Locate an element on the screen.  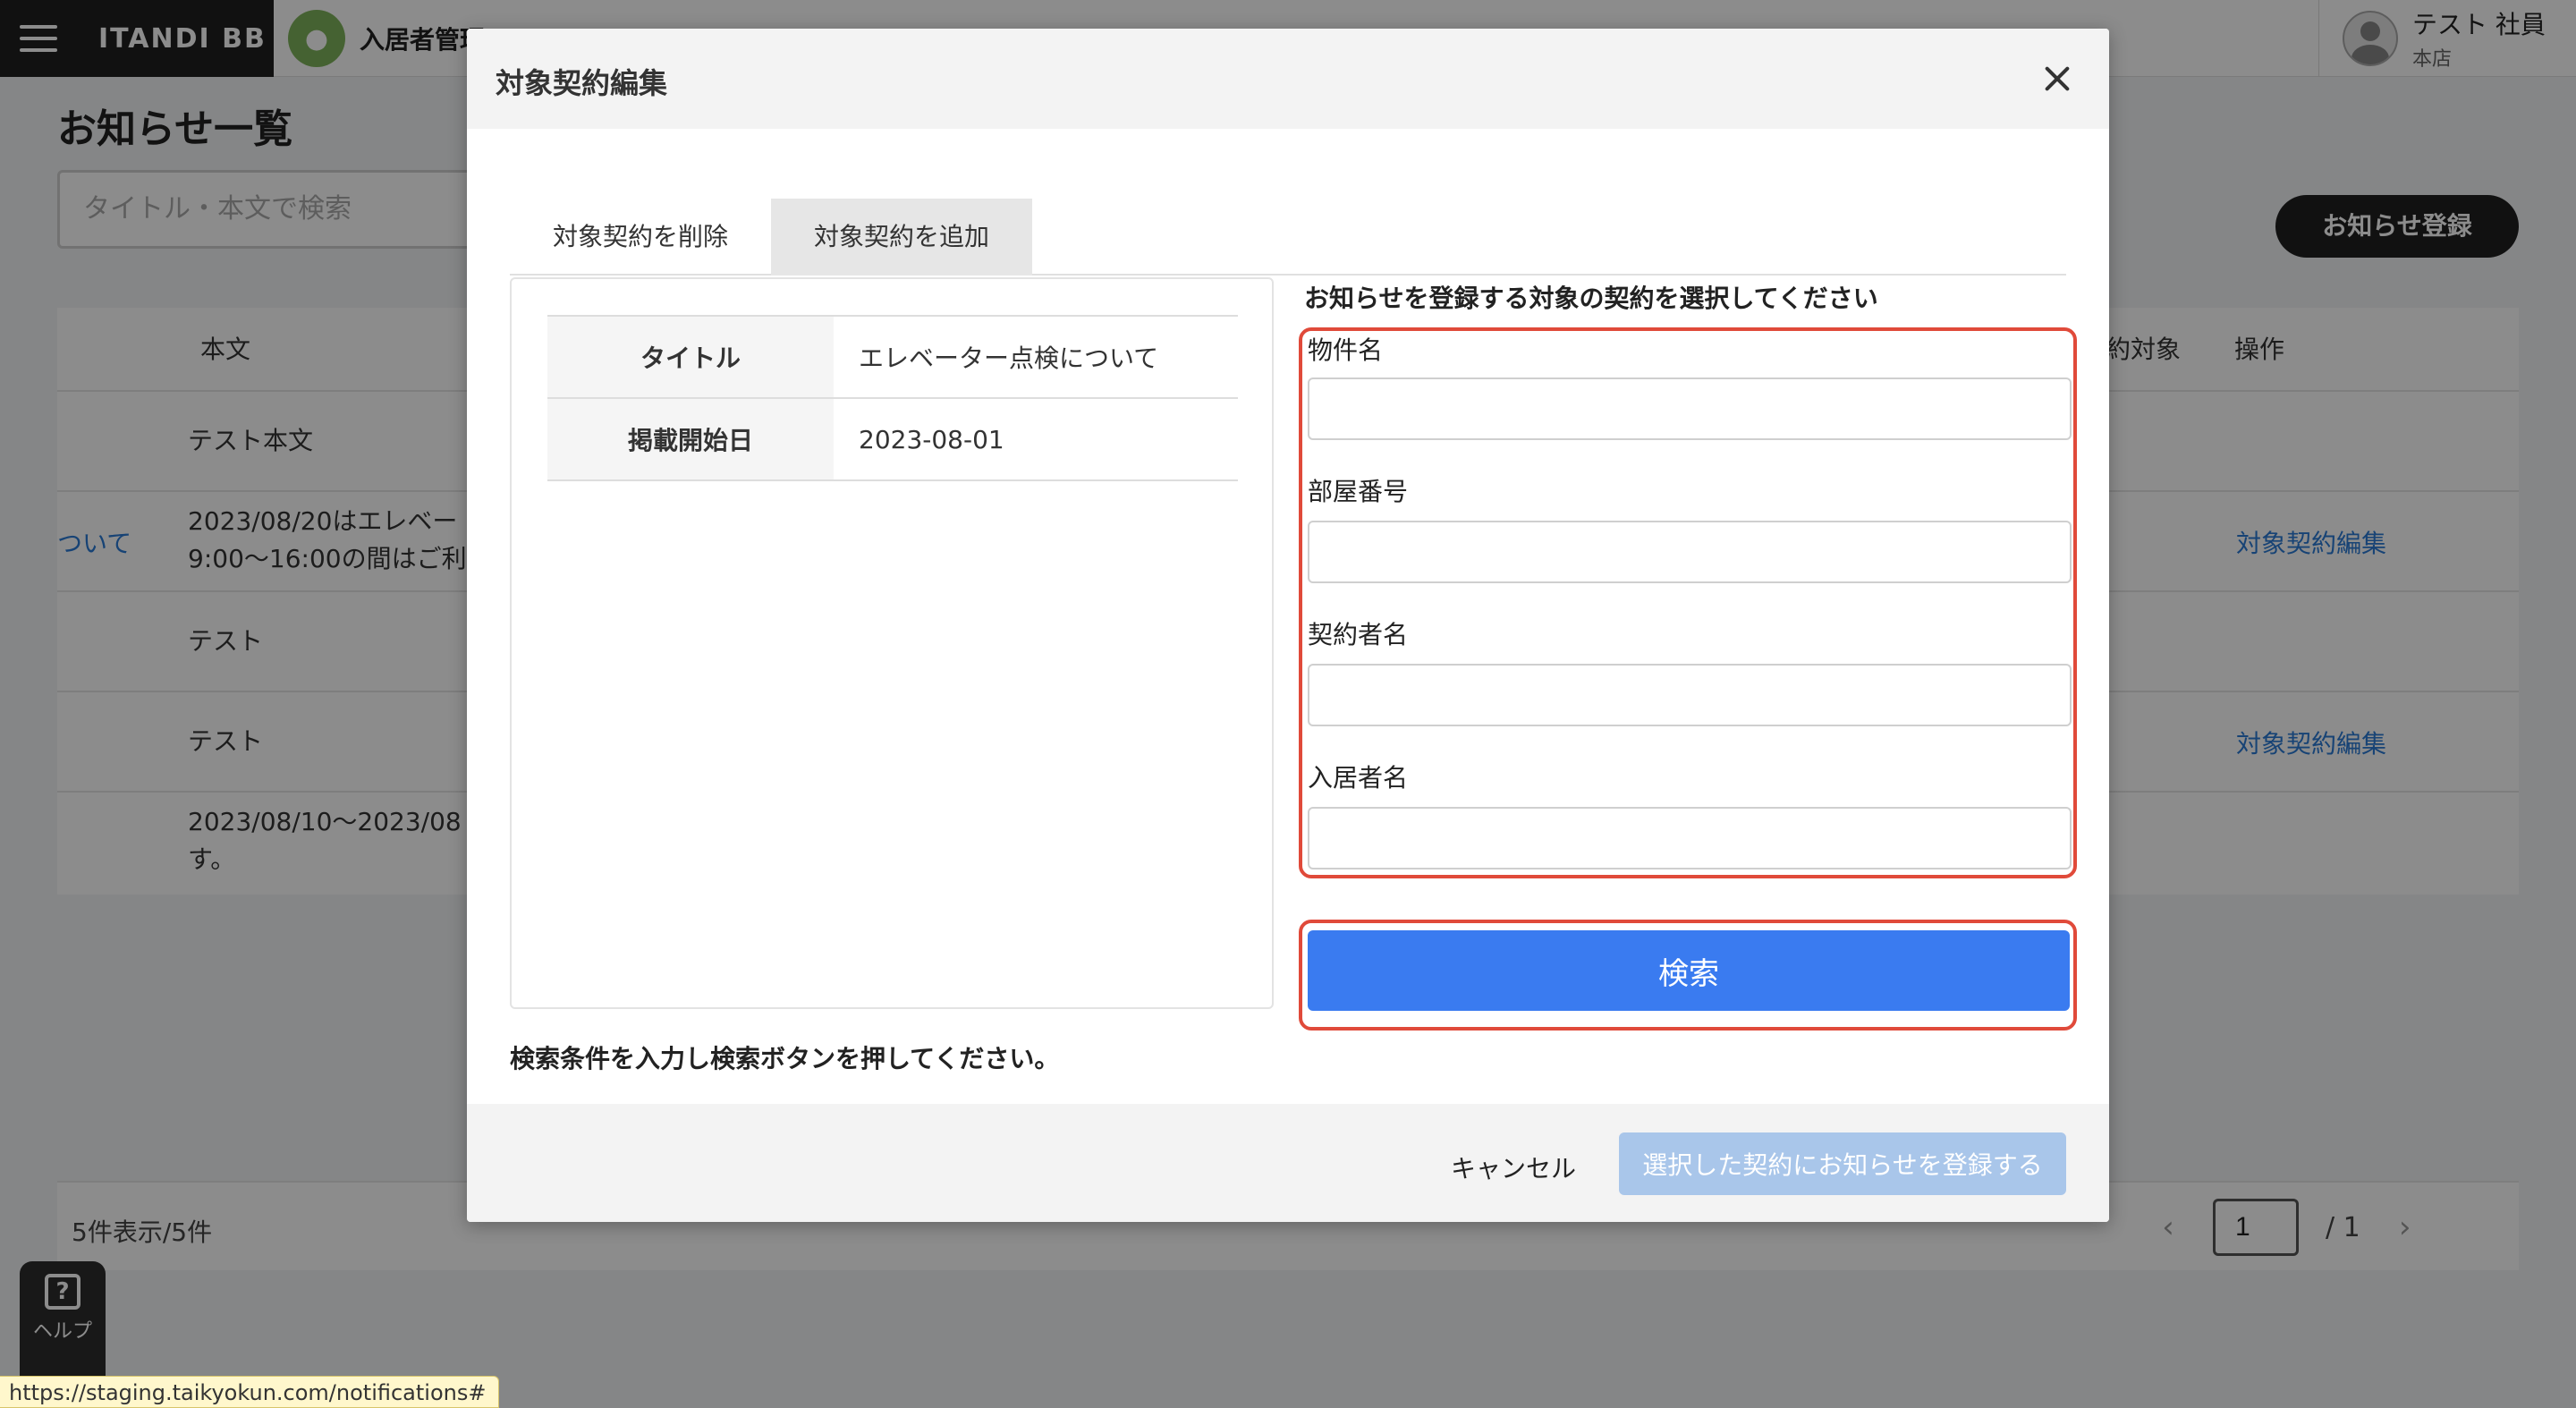
contractor-name-label: 契約者名 is located at coordinates (1358, 634).